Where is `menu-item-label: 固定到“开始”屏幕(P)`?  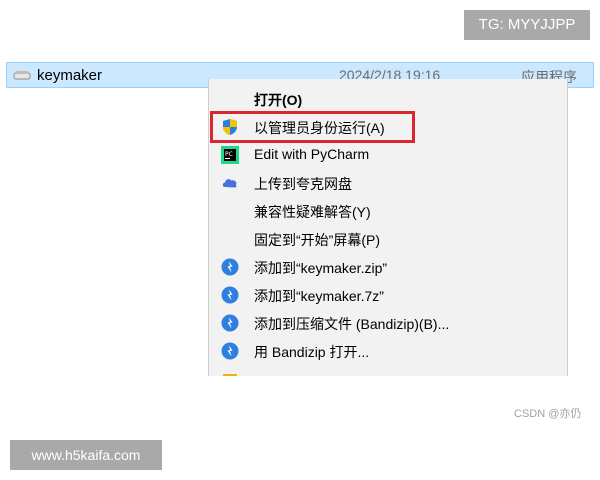
menu-item-label: 固定到“开始”屏幕(P) is located at coordinates (317, 240).